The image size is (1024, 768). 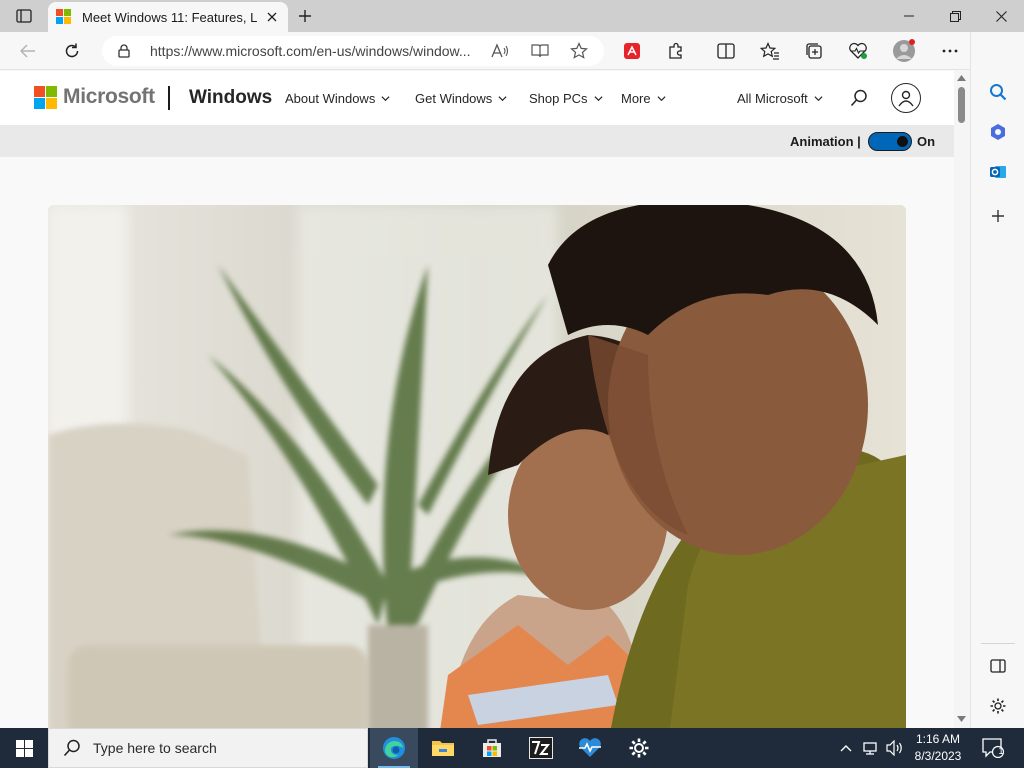 What do you see at coordinates (230, 98) in the screenshot?
I see `windows-brand-link: Windows` at bounding box center [230, 98].